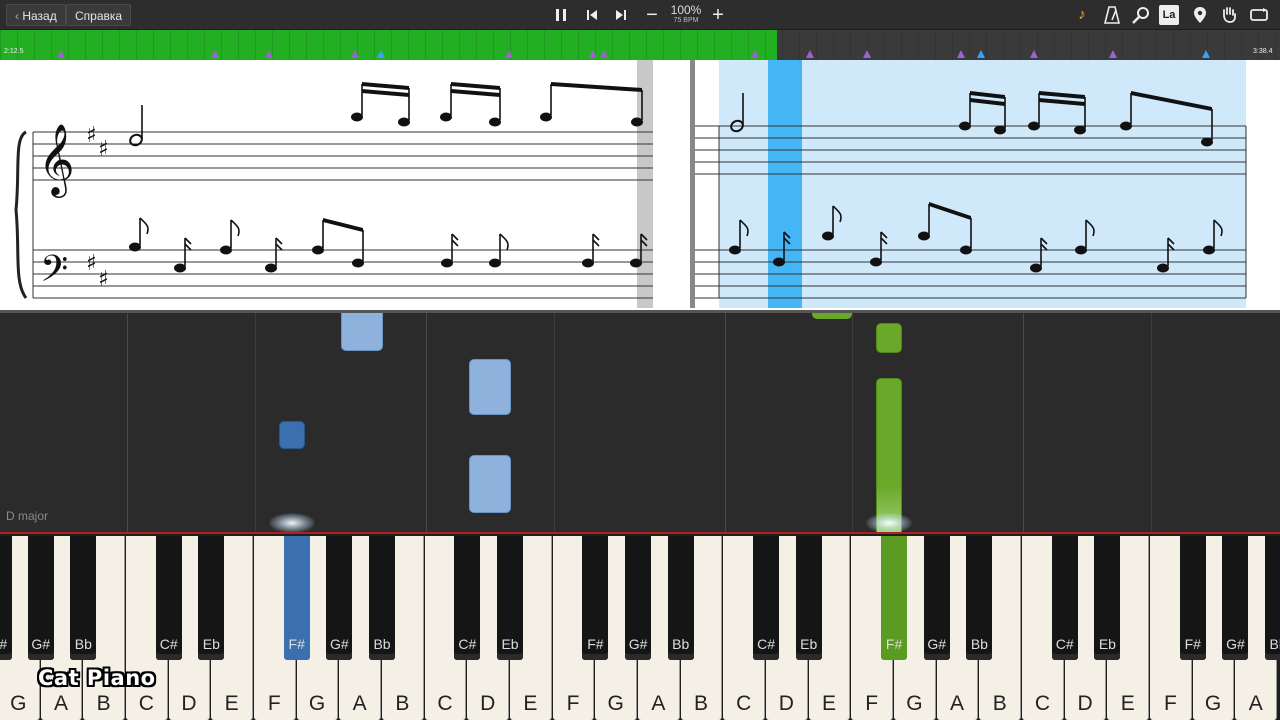  What do you see at coordinates (592, 16) in the screenshot?
I see `skip-back-icon` at bounding box center [592, 16].